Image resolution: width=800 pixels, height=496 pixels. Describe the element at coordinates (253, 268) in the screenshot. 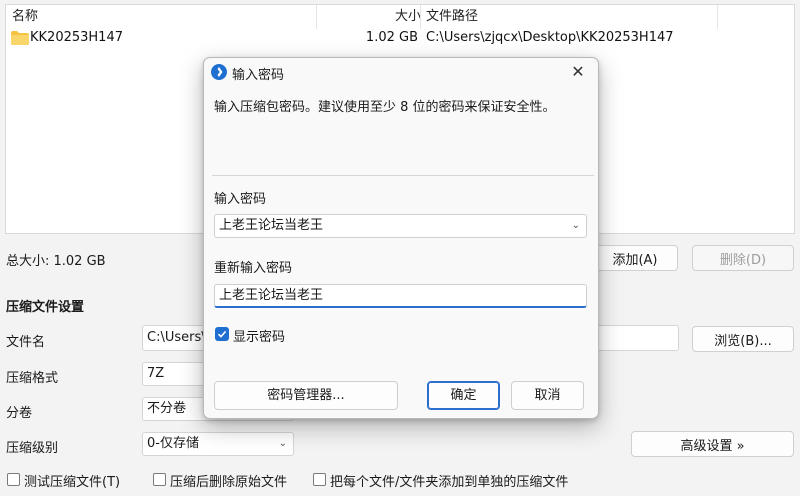

I see `confirm-password-label: 重新输入密码` at that location.